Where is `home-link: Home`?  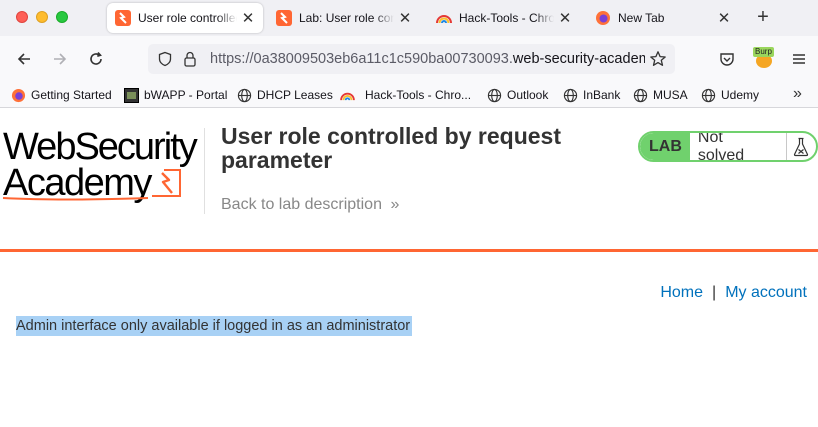
home-link: Home is located at coordinates (681, 292).